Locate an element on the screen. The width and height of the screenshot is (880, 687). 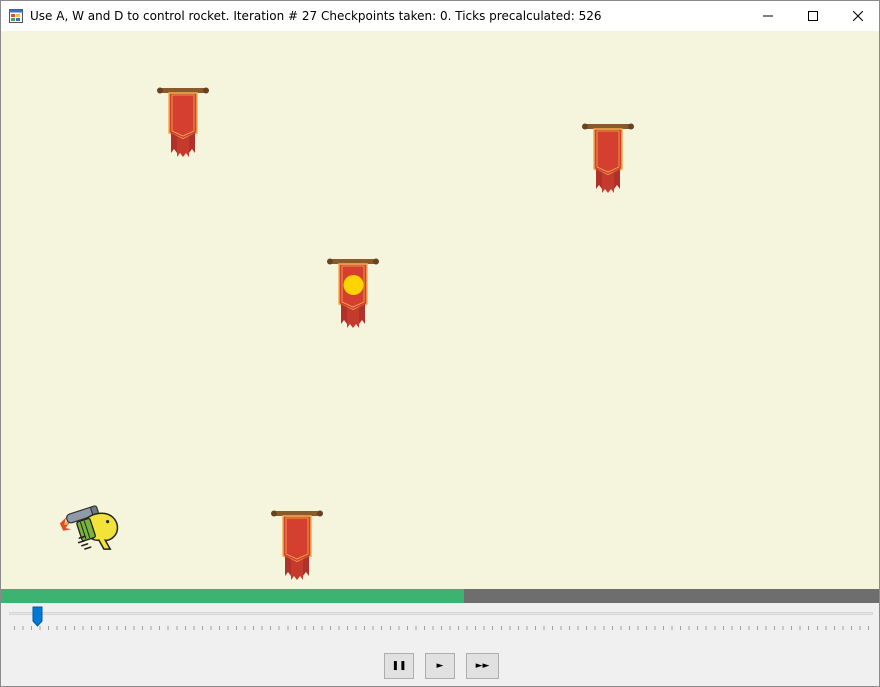
minimize-icon is located at coordinates (768, 16).